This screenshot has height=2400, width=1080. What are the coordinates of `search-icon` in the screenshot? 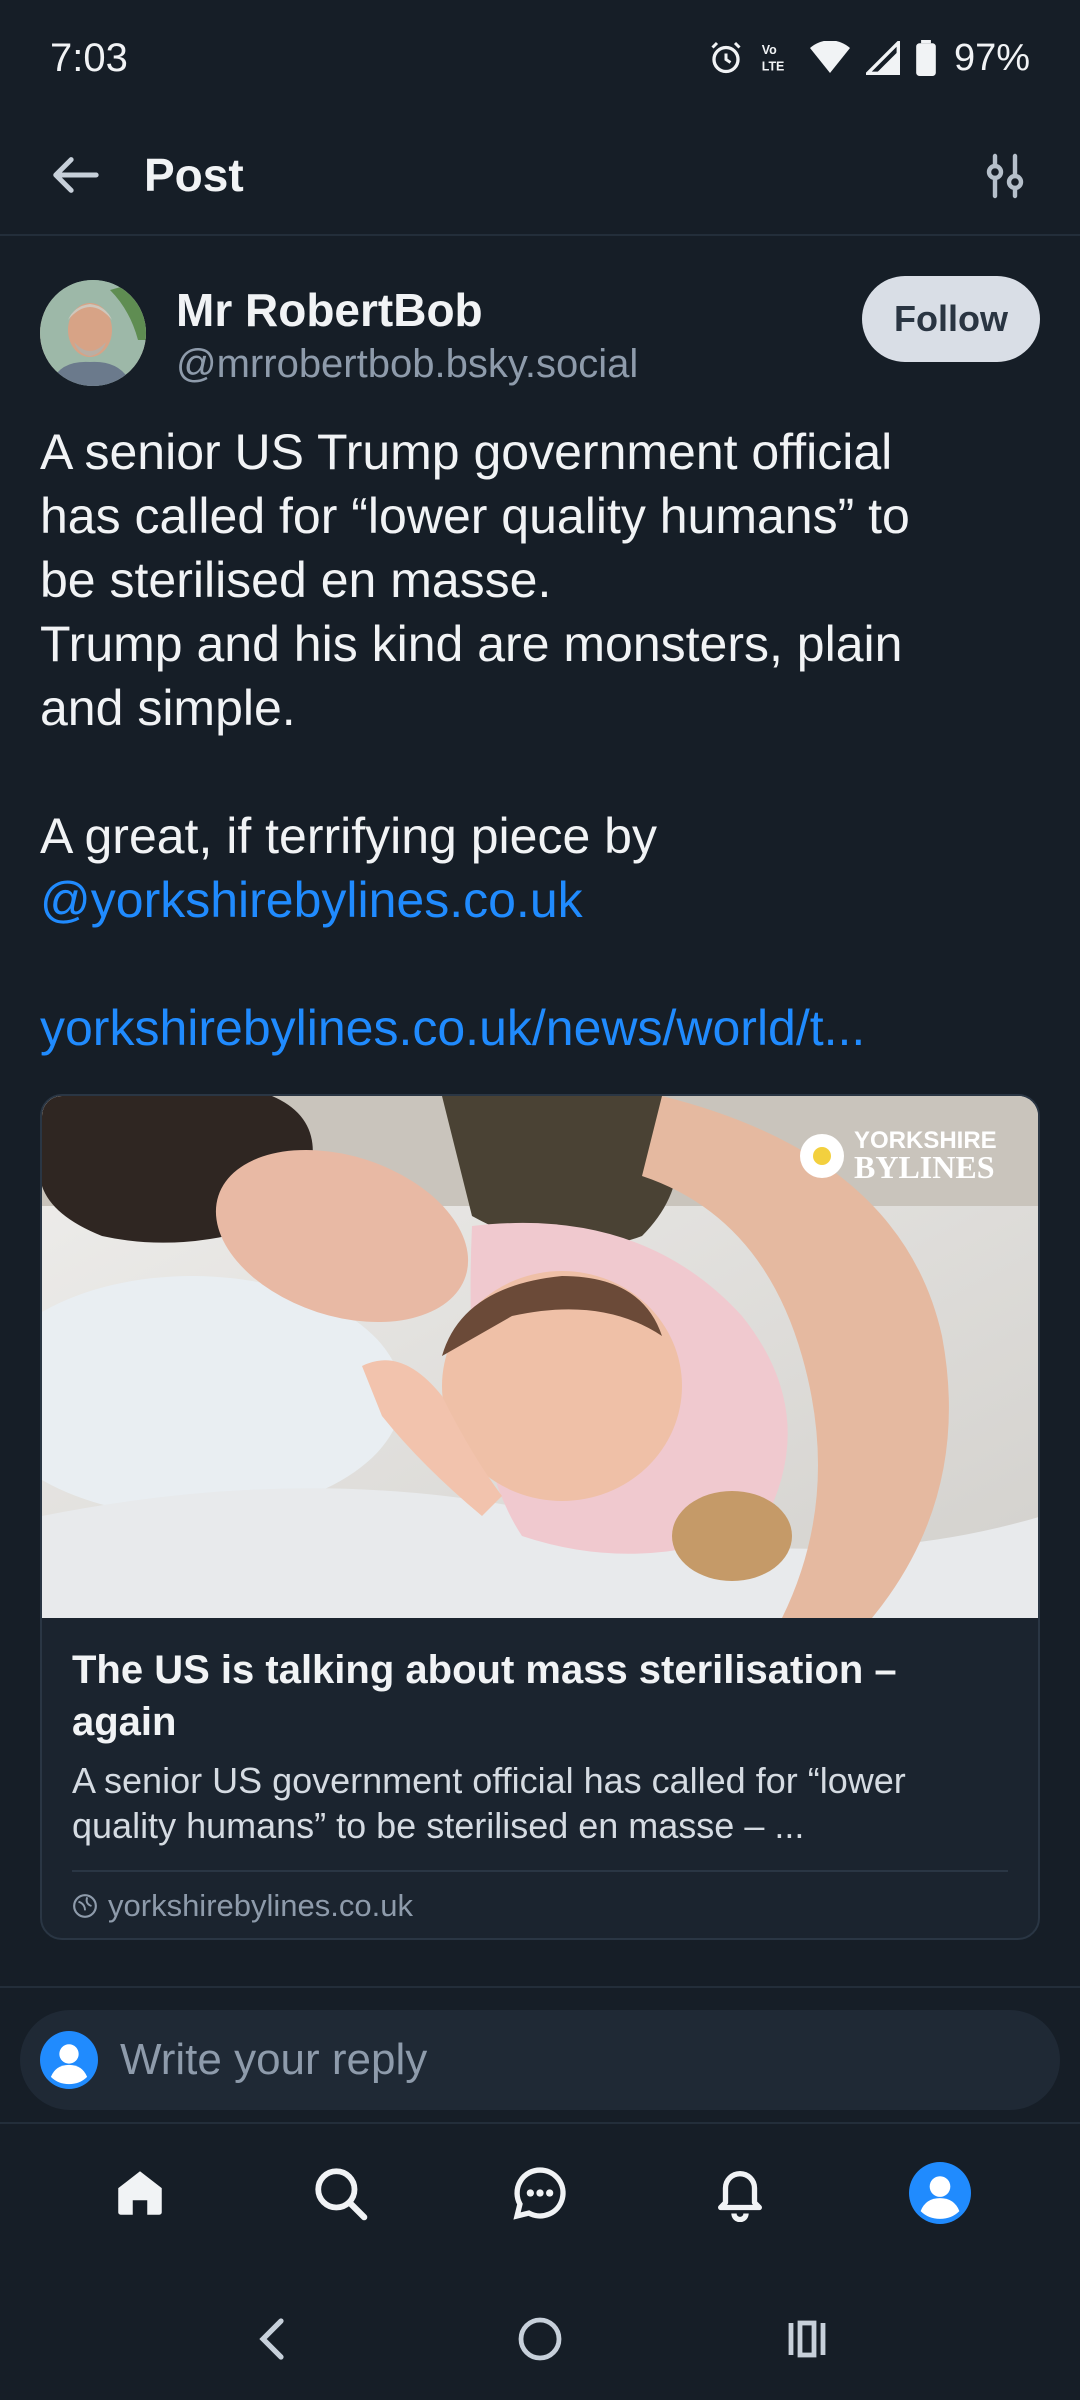 It's located at (341, 2194).